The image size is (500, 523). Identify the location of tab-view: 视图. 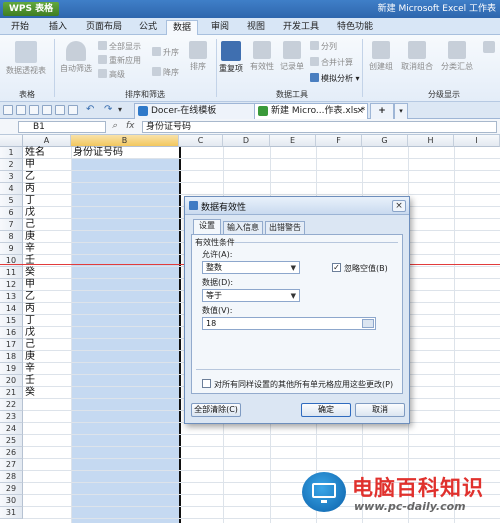
(256, 27).